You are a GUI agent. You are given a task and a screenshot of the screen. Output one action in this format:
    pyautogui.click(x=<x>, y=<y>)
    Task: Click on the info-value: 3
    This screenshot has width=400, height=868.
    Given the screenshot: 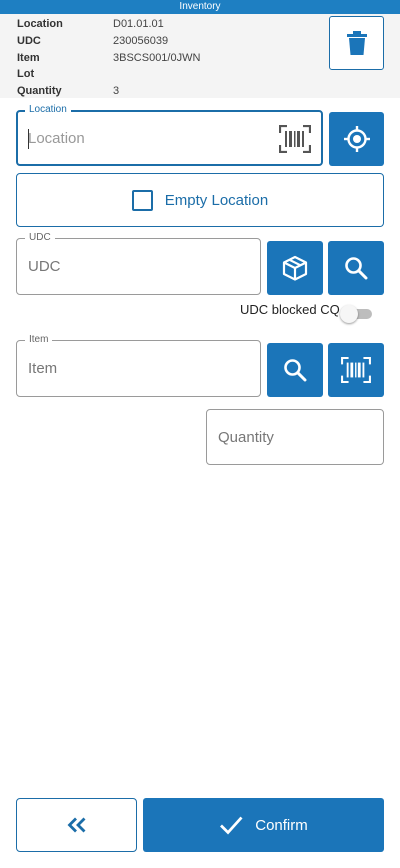 What is the action you would take?
    pyautogui.click(x=116, y=91)
    